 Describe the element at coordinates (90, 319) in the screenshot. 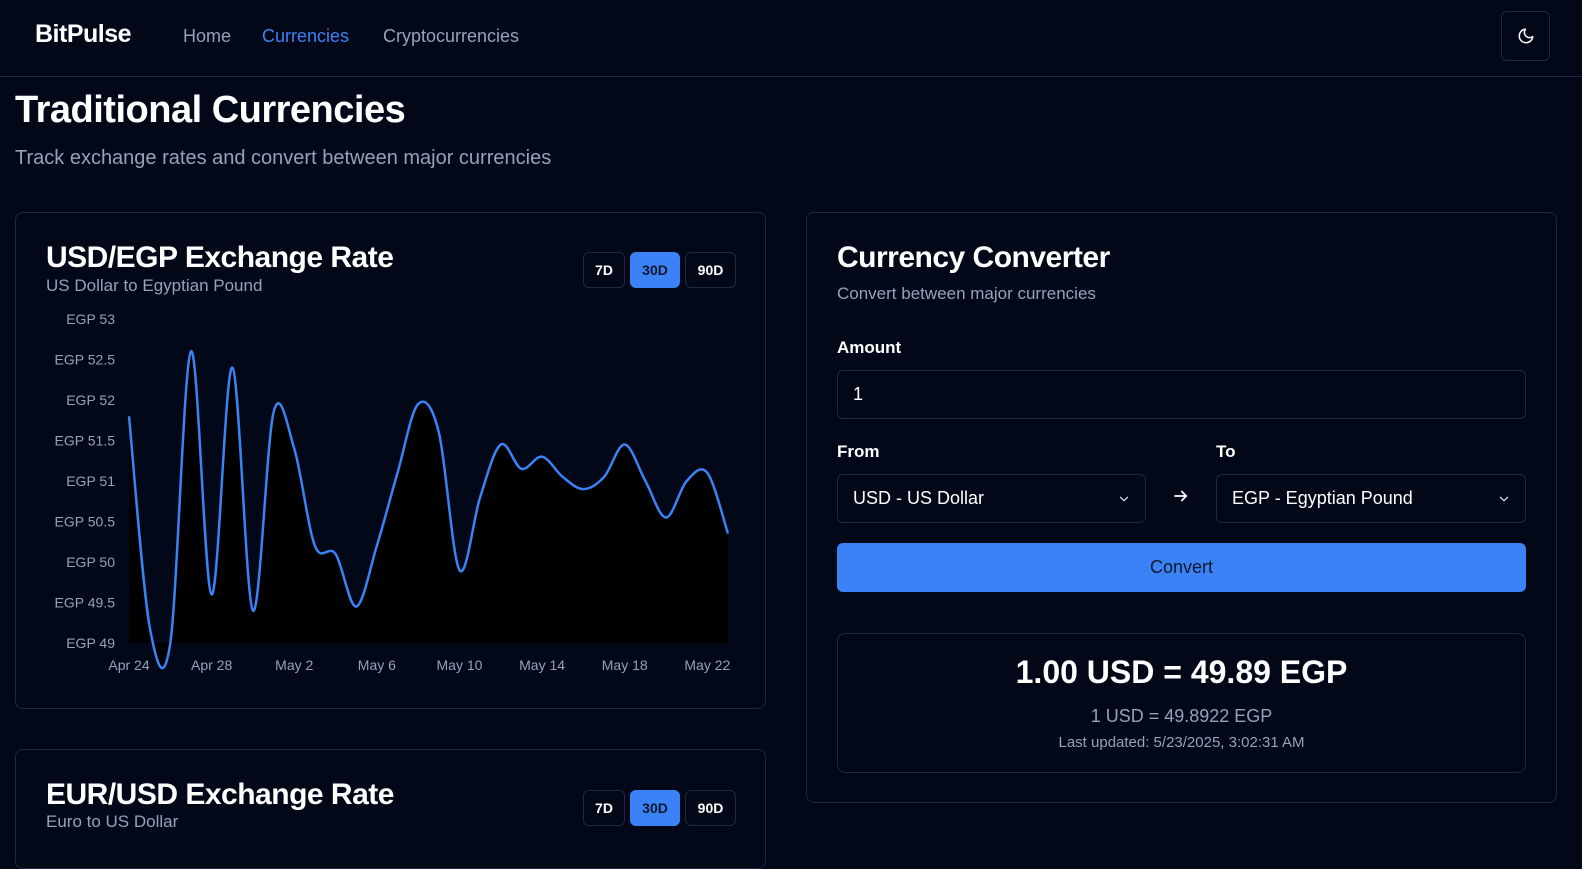

I see `y-tick-label: EGP 53` at that location.